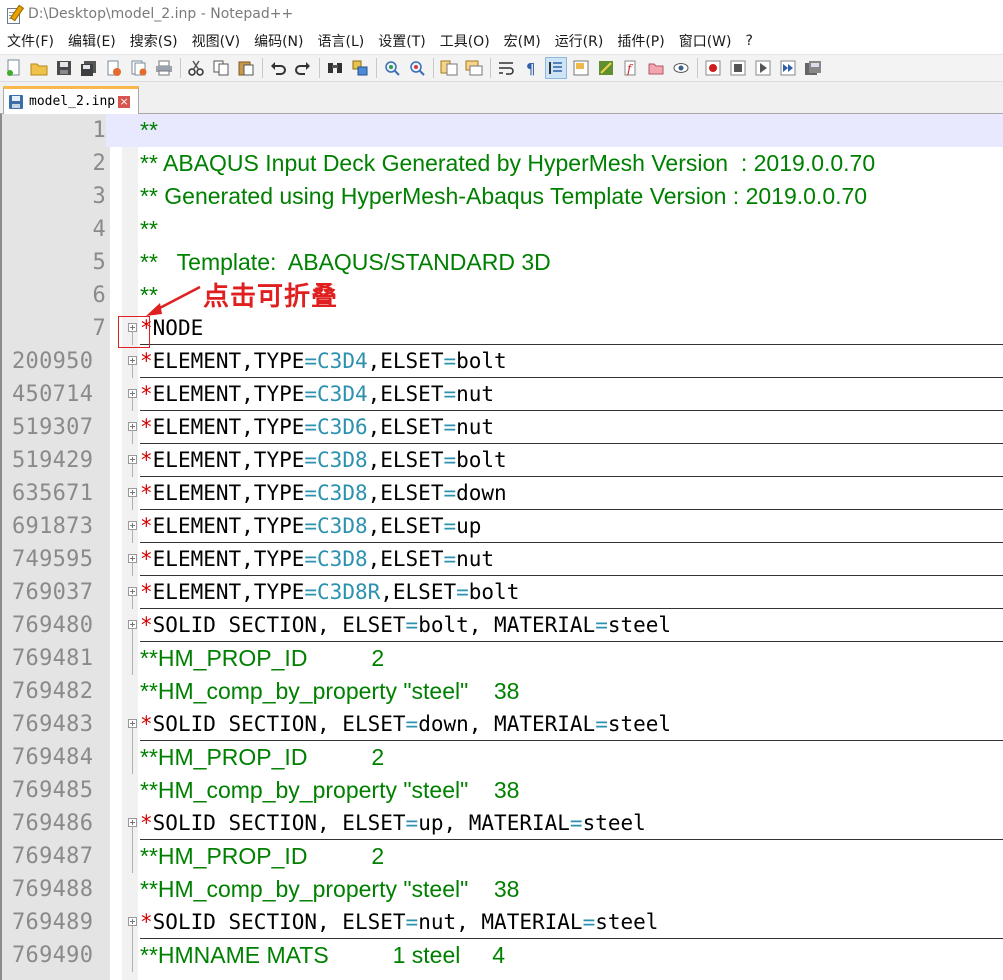 The width and height of the screenshot is (1003, 980). I want to click on code-line: 635671 *ELEMENT,TYPE=C3D8,ELSET=down, so click(502, 493).